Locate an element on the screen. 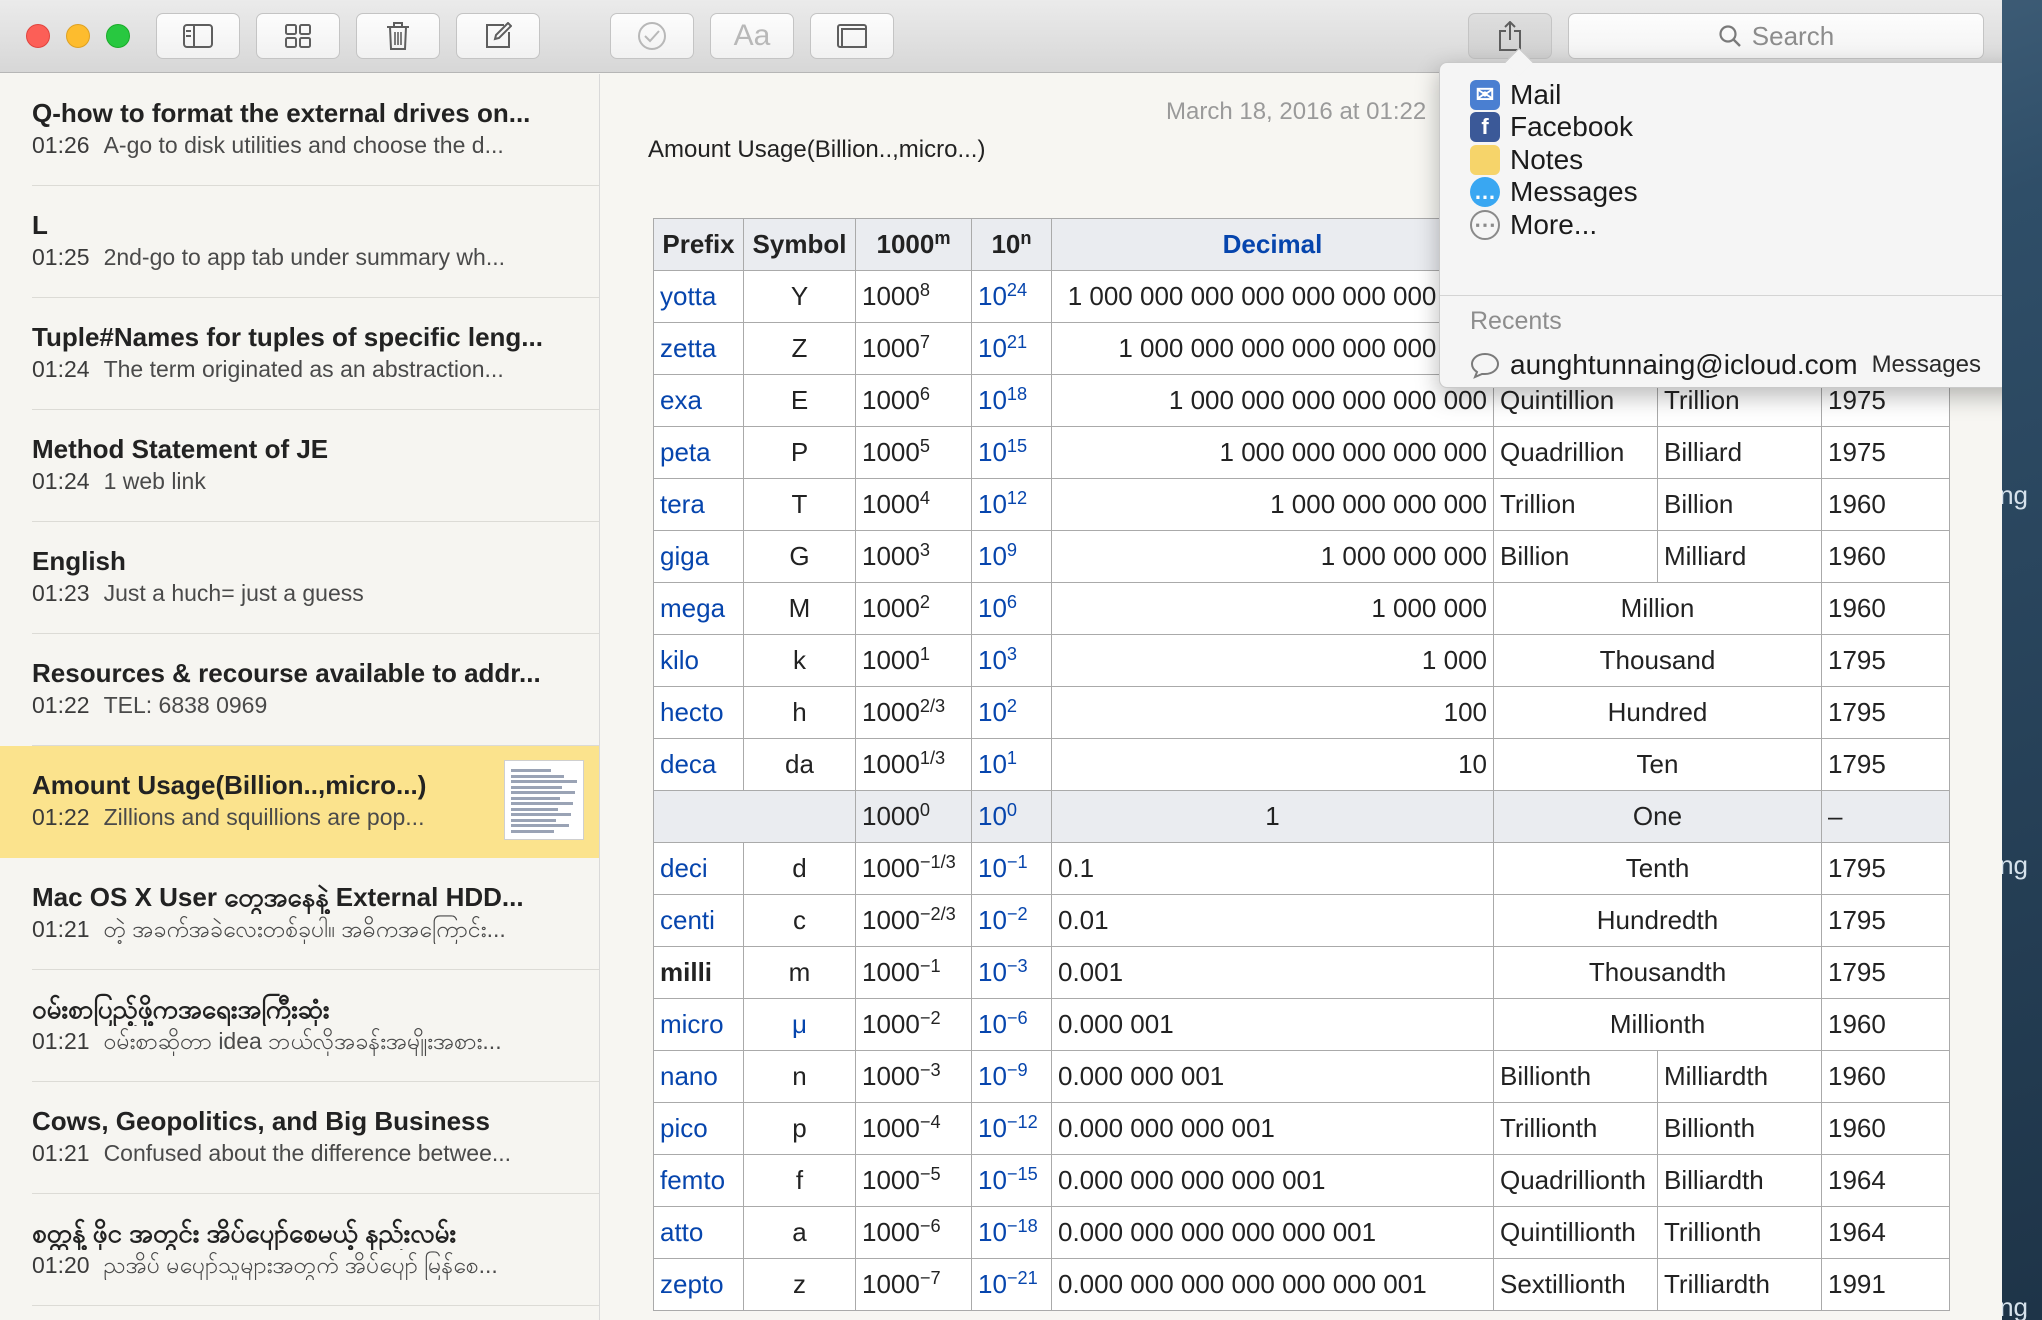  note-list-item: Method Statement of JE 01:24 1 web link is located at coordinates (299, 466).